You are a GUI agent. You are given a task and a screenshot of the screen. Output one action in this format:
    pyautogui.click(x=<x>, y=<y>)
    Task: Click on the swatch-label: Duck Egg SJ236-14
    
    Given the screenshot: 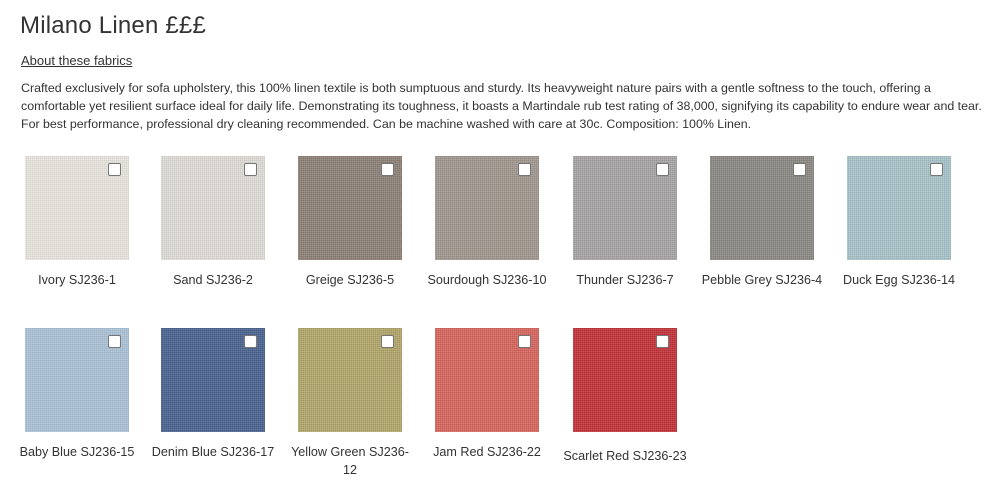 What is the action you would take?
    pyautogui.click(x=898, y=280)
    